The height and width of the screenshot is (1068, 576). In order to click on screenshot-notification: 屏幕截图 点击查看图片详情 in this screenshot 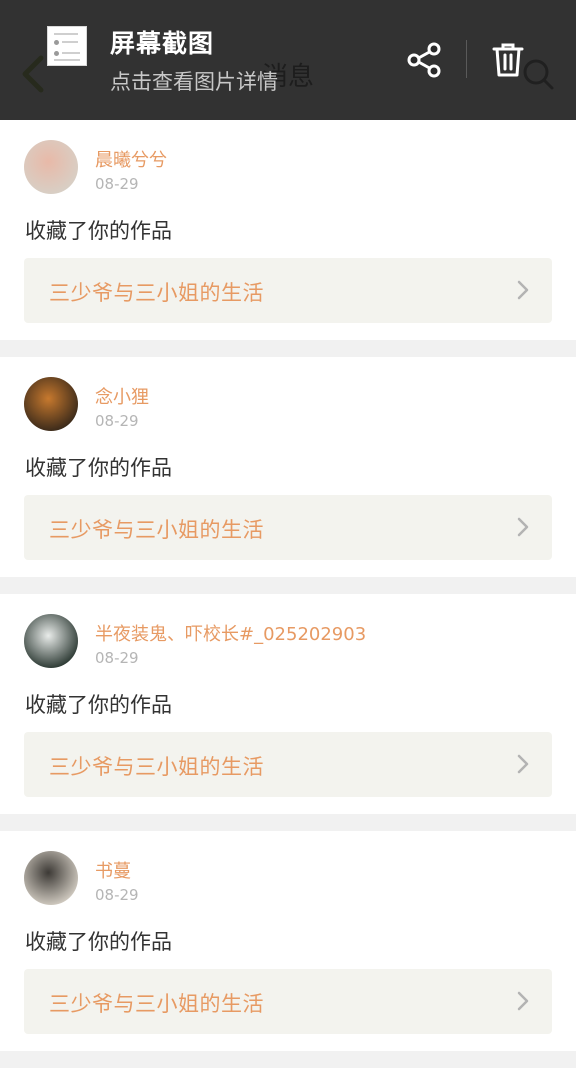, I will do `click(288, 60)`.